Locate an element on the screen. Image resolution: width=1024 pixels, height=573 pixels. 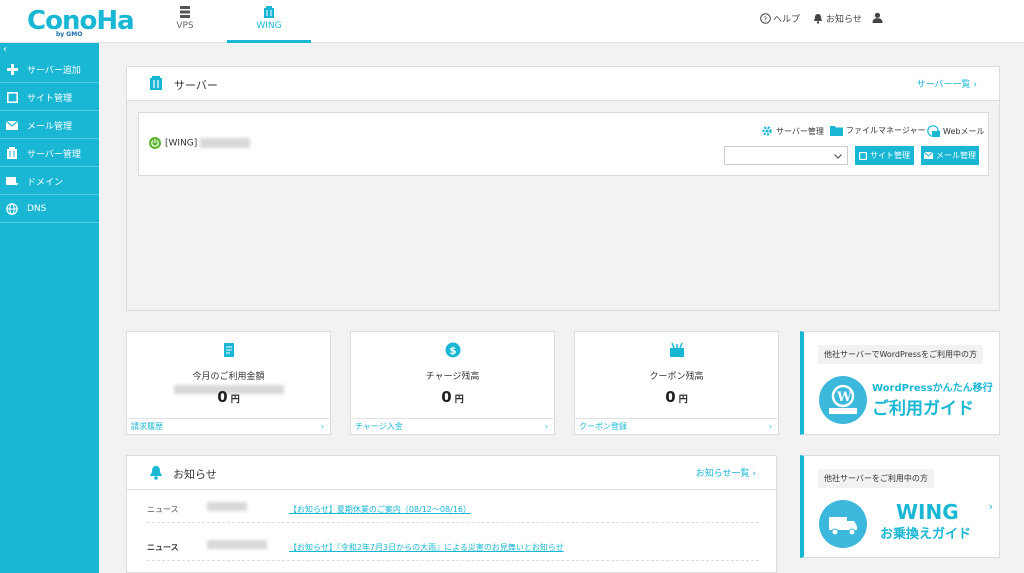
promo-title-big: ご利用ガイド is located at coordinates (923, 409).